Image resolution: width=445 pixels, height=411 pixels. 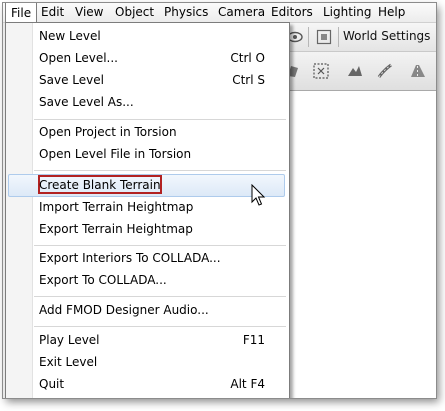 What do you see at coordinates (247, 58) in the screenshot?
I see `menu-item-shortcut: Ctrl O` at bounding box center [247, 58].